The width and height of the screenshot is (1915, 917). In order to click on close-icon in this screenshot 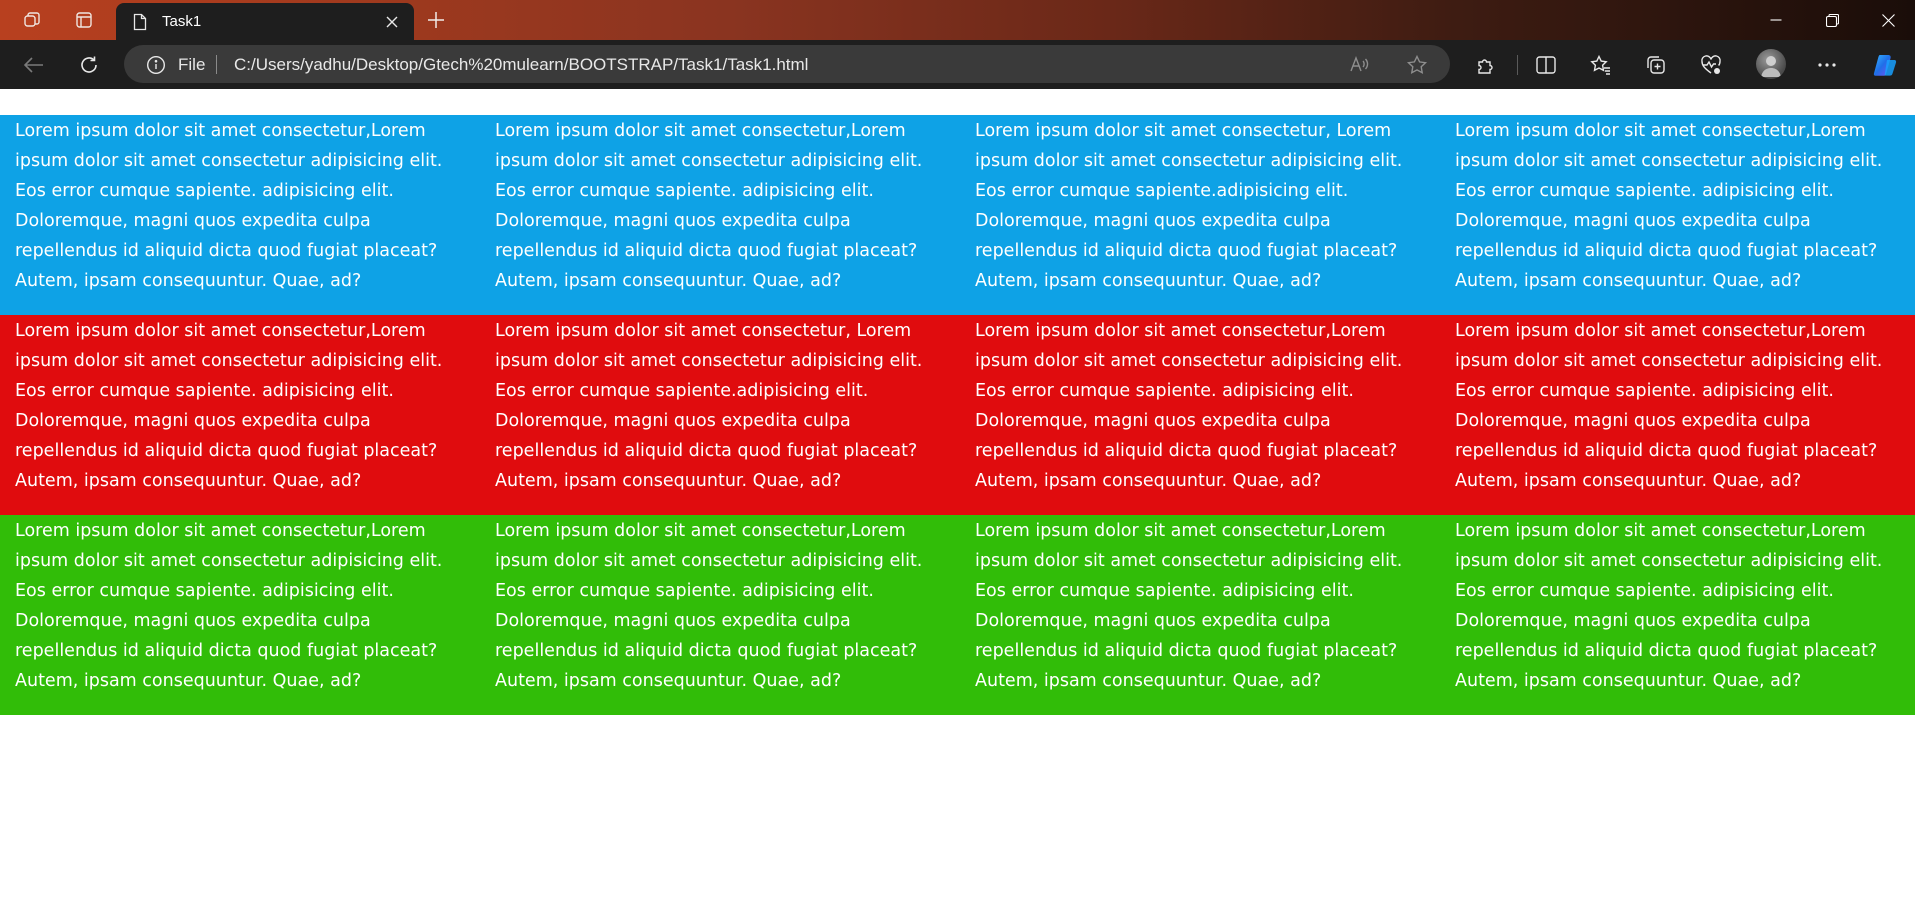, I will do `click(392, 22)`.